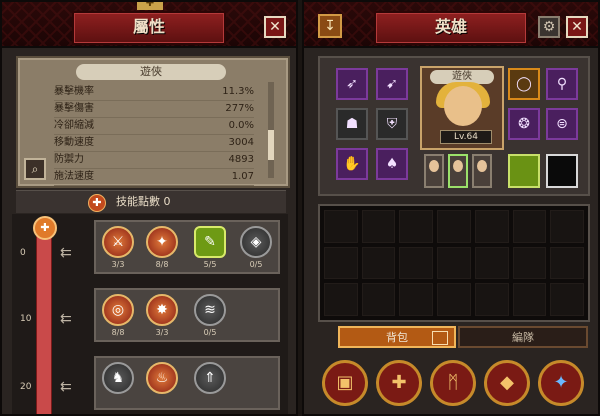  I want to click on flame-icon: ♨, so click(162, 378).